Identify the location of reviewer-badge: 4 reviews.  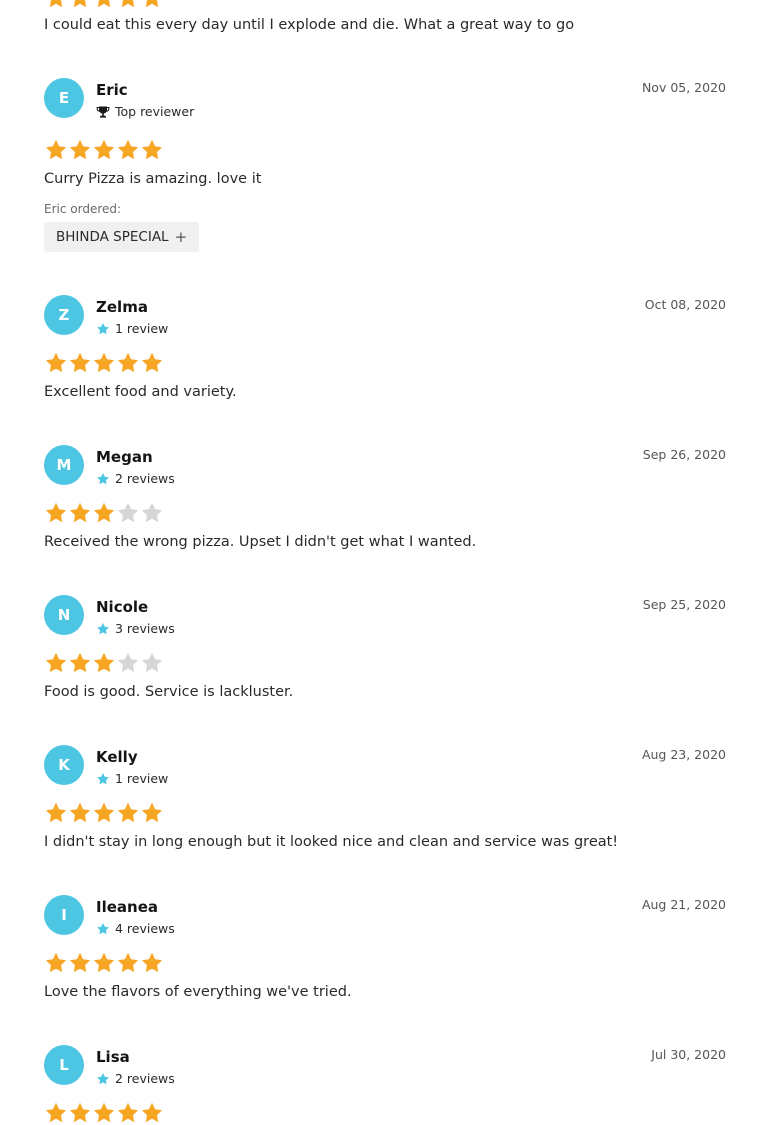
(135, 928).